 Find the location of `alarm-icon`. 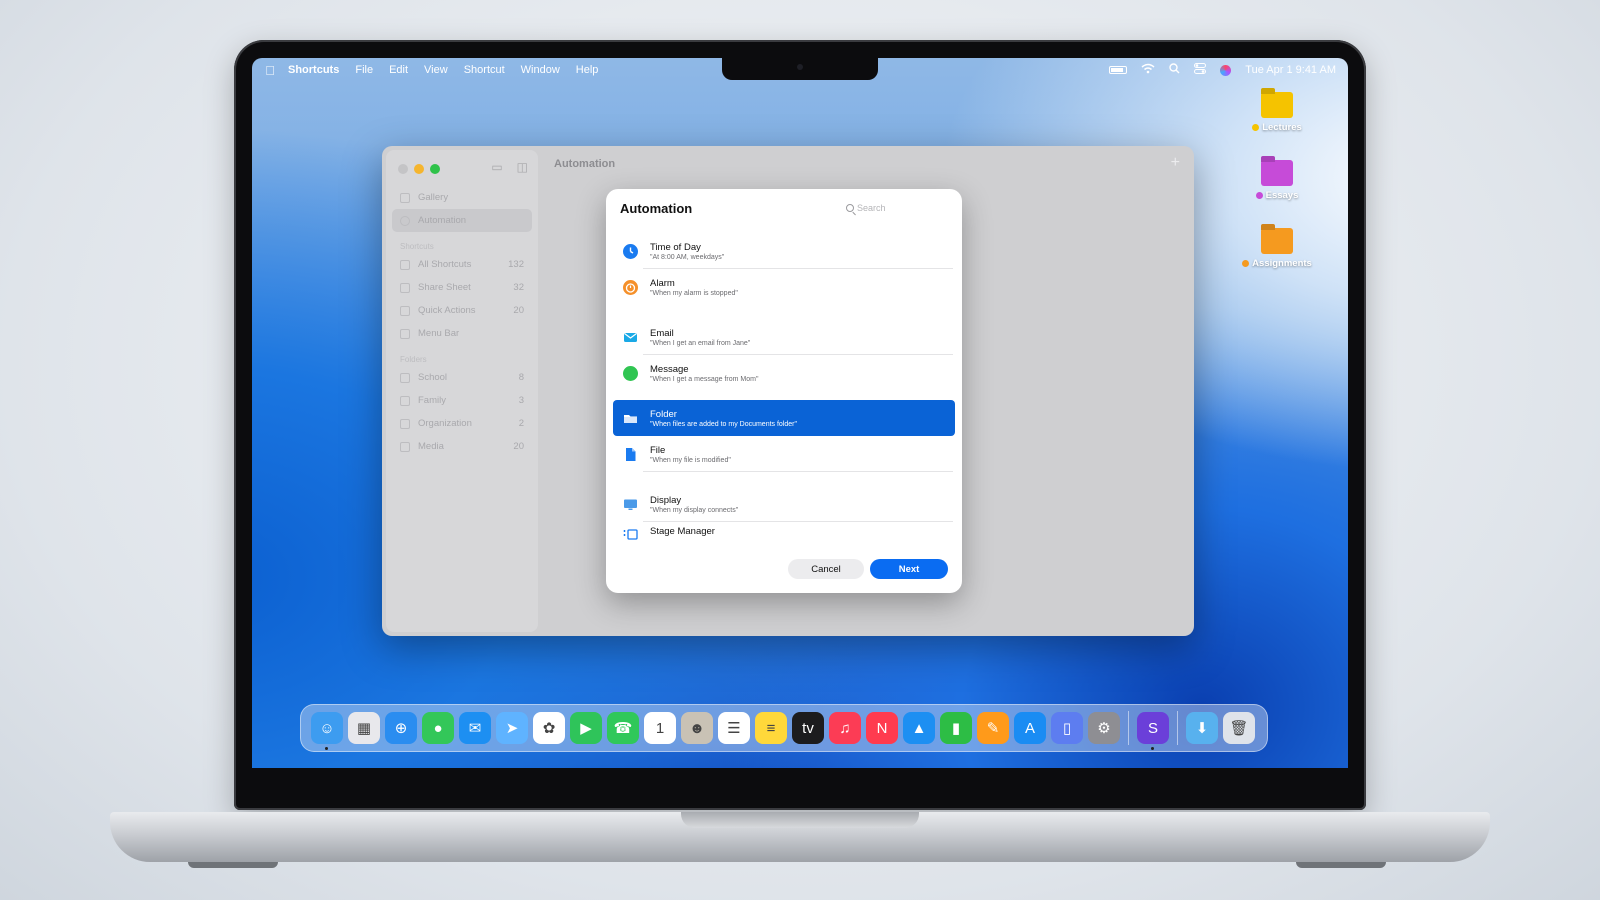

alarm-icon is located at coordinates (630, 287).